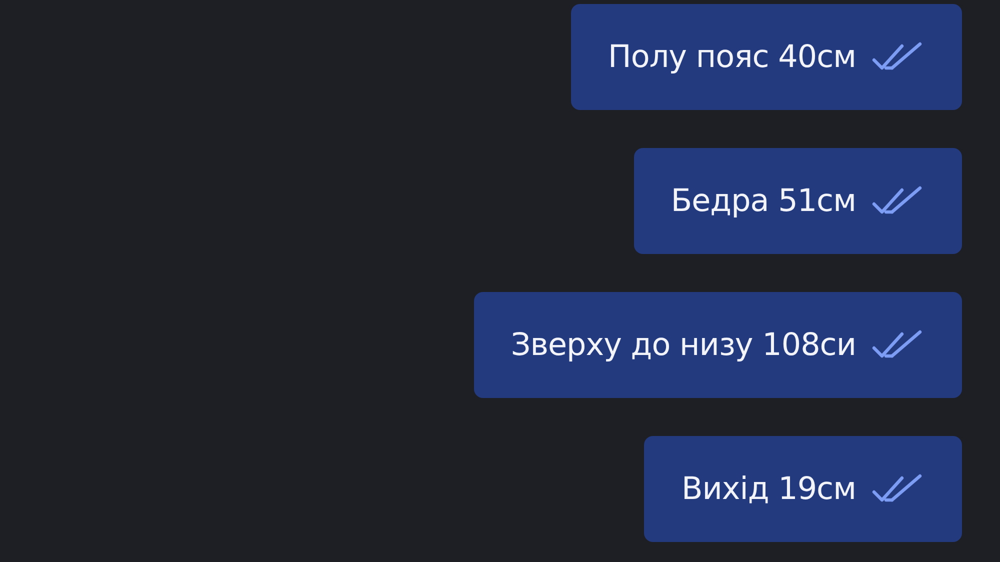 This screenshot has width=1000, height=562. What do you see at coordinates (732, 57) in the screenshot?
I see `message-text: Полу пояс 40см` at bounding box center [732, 57].